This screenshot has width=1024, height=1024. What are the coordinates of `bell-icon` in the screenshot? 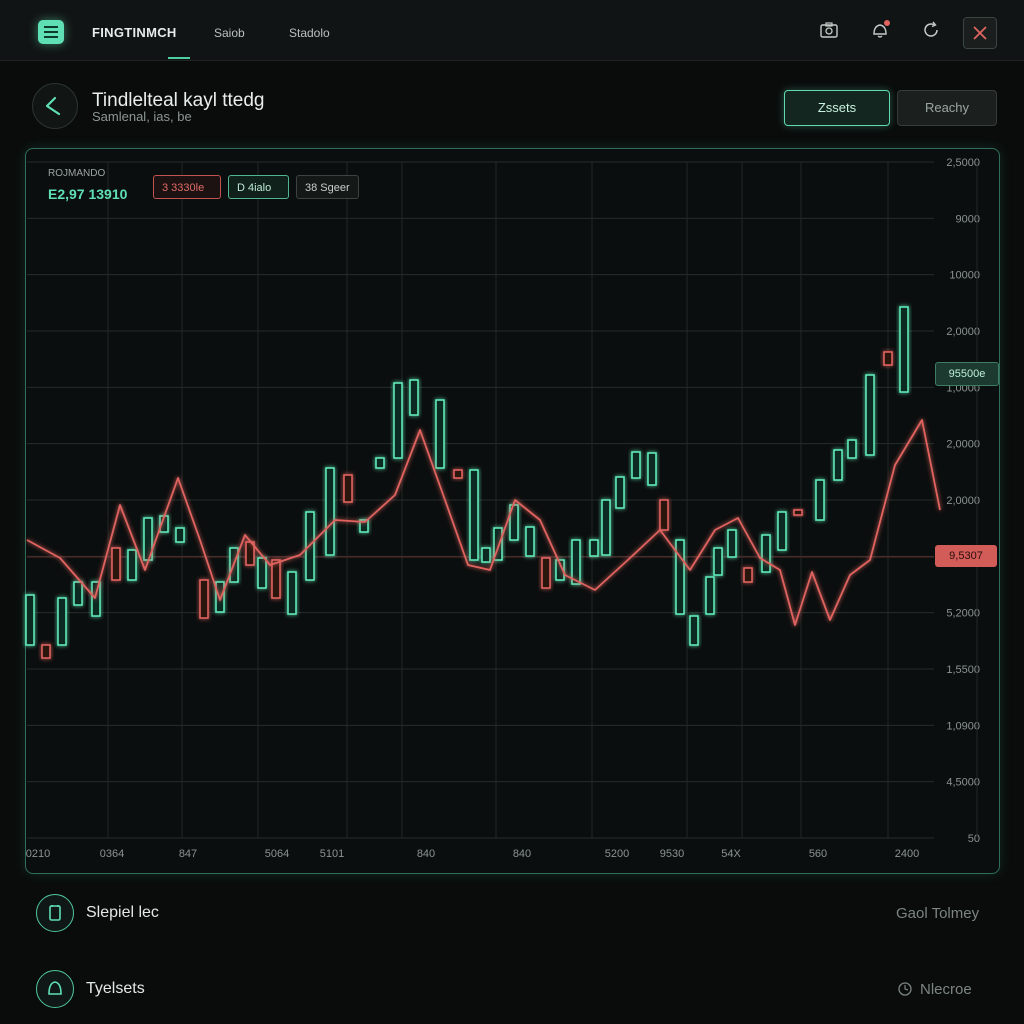 It's located at (55, 988).